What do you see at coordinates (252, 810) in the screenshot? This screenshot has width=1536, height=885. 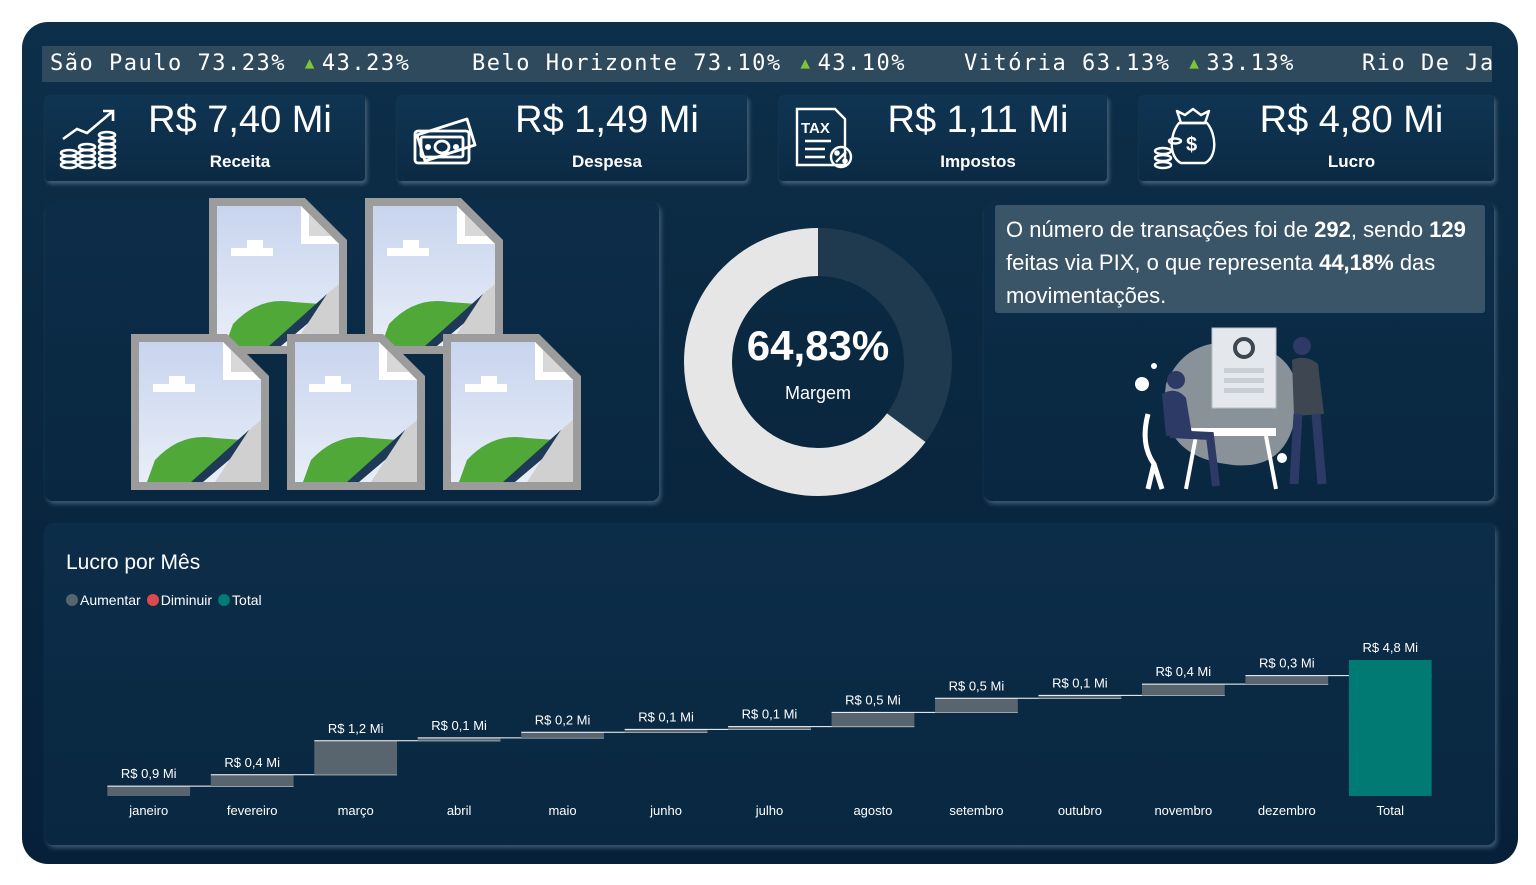 I see `x-tick-label: fevereiro` at bounding box center [252, 810].